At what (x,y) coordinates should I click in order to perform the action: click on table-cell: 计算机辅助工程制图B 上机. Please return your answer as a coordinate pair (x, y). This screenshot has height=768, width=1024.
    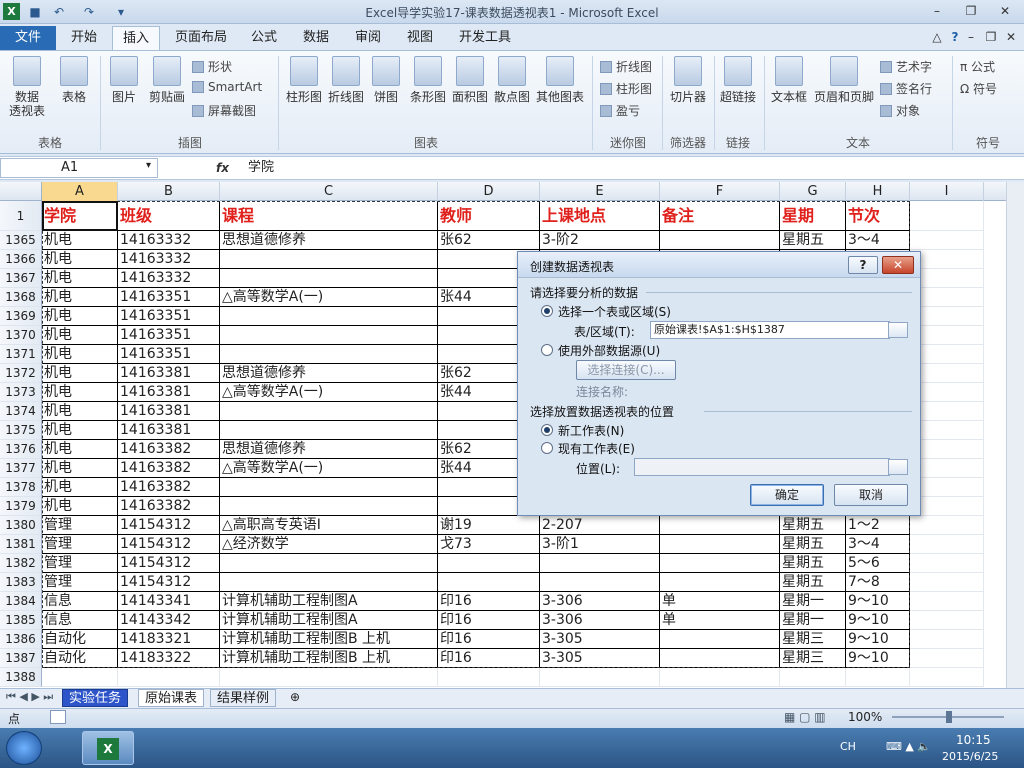
    Looking at the image, I should click on (329, 639).